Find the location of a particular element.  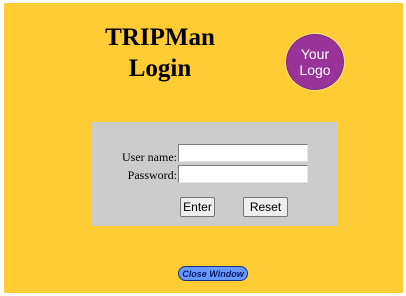

username-input is located at coordinates (243, 153).